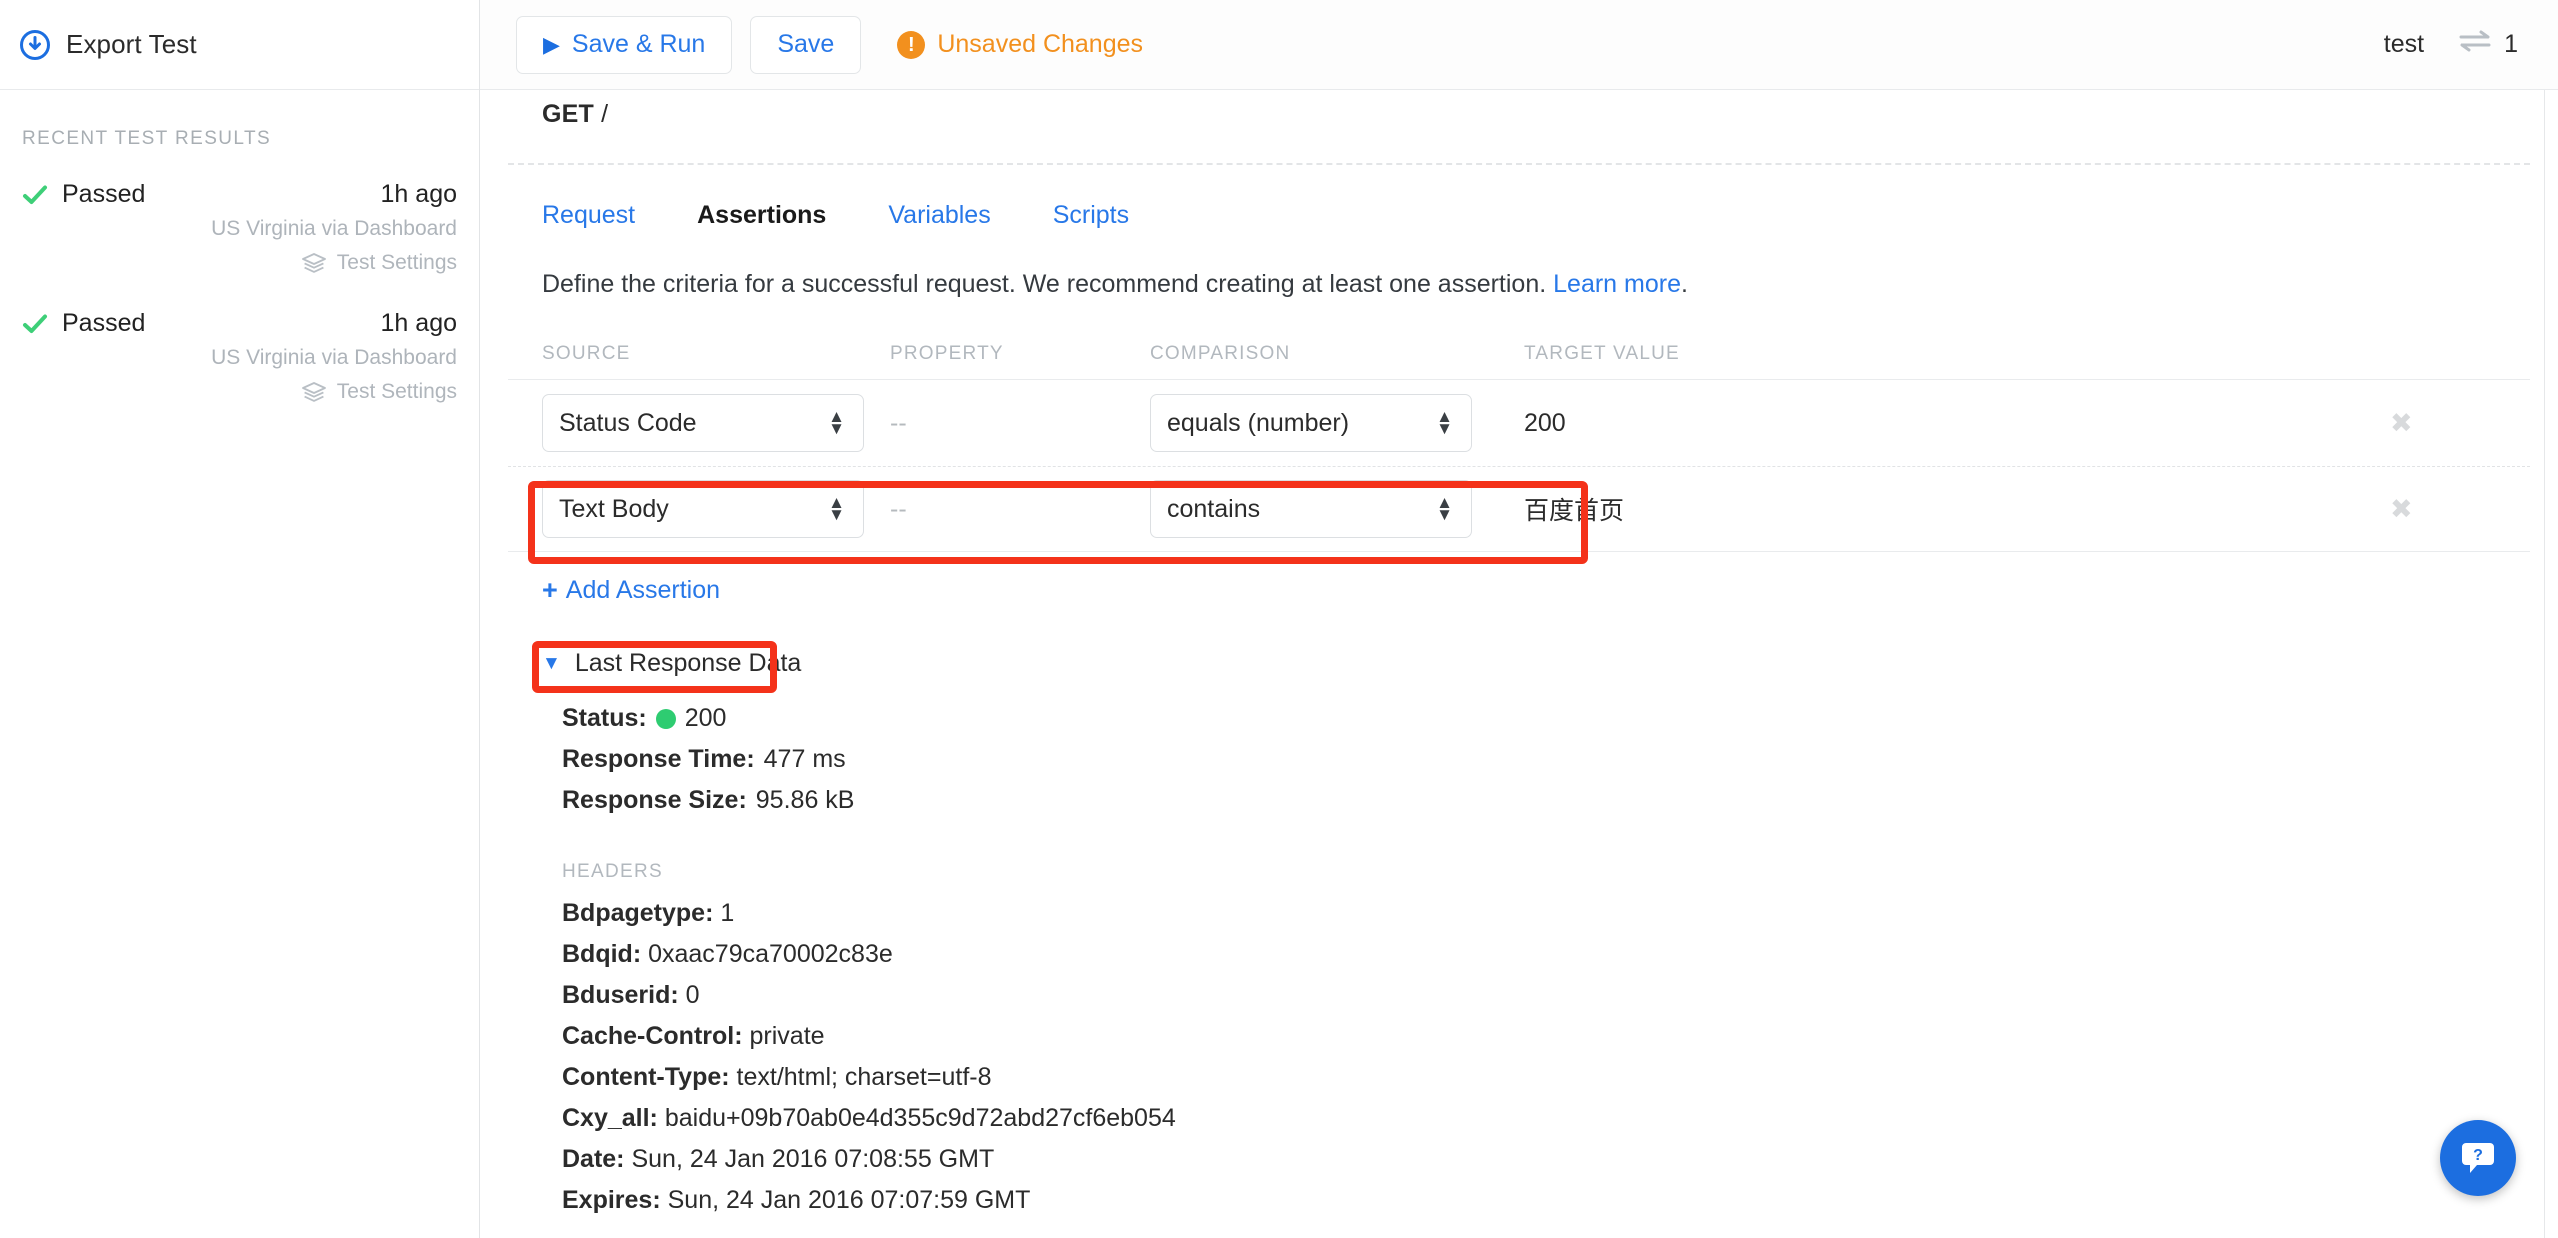 The height and width of the screenshot is (1238, 2558). What do you see at coordinates (1957, 423) in the screenshot?
I see `assertion-target-cell: 200` at bounding box center [1957, 423].